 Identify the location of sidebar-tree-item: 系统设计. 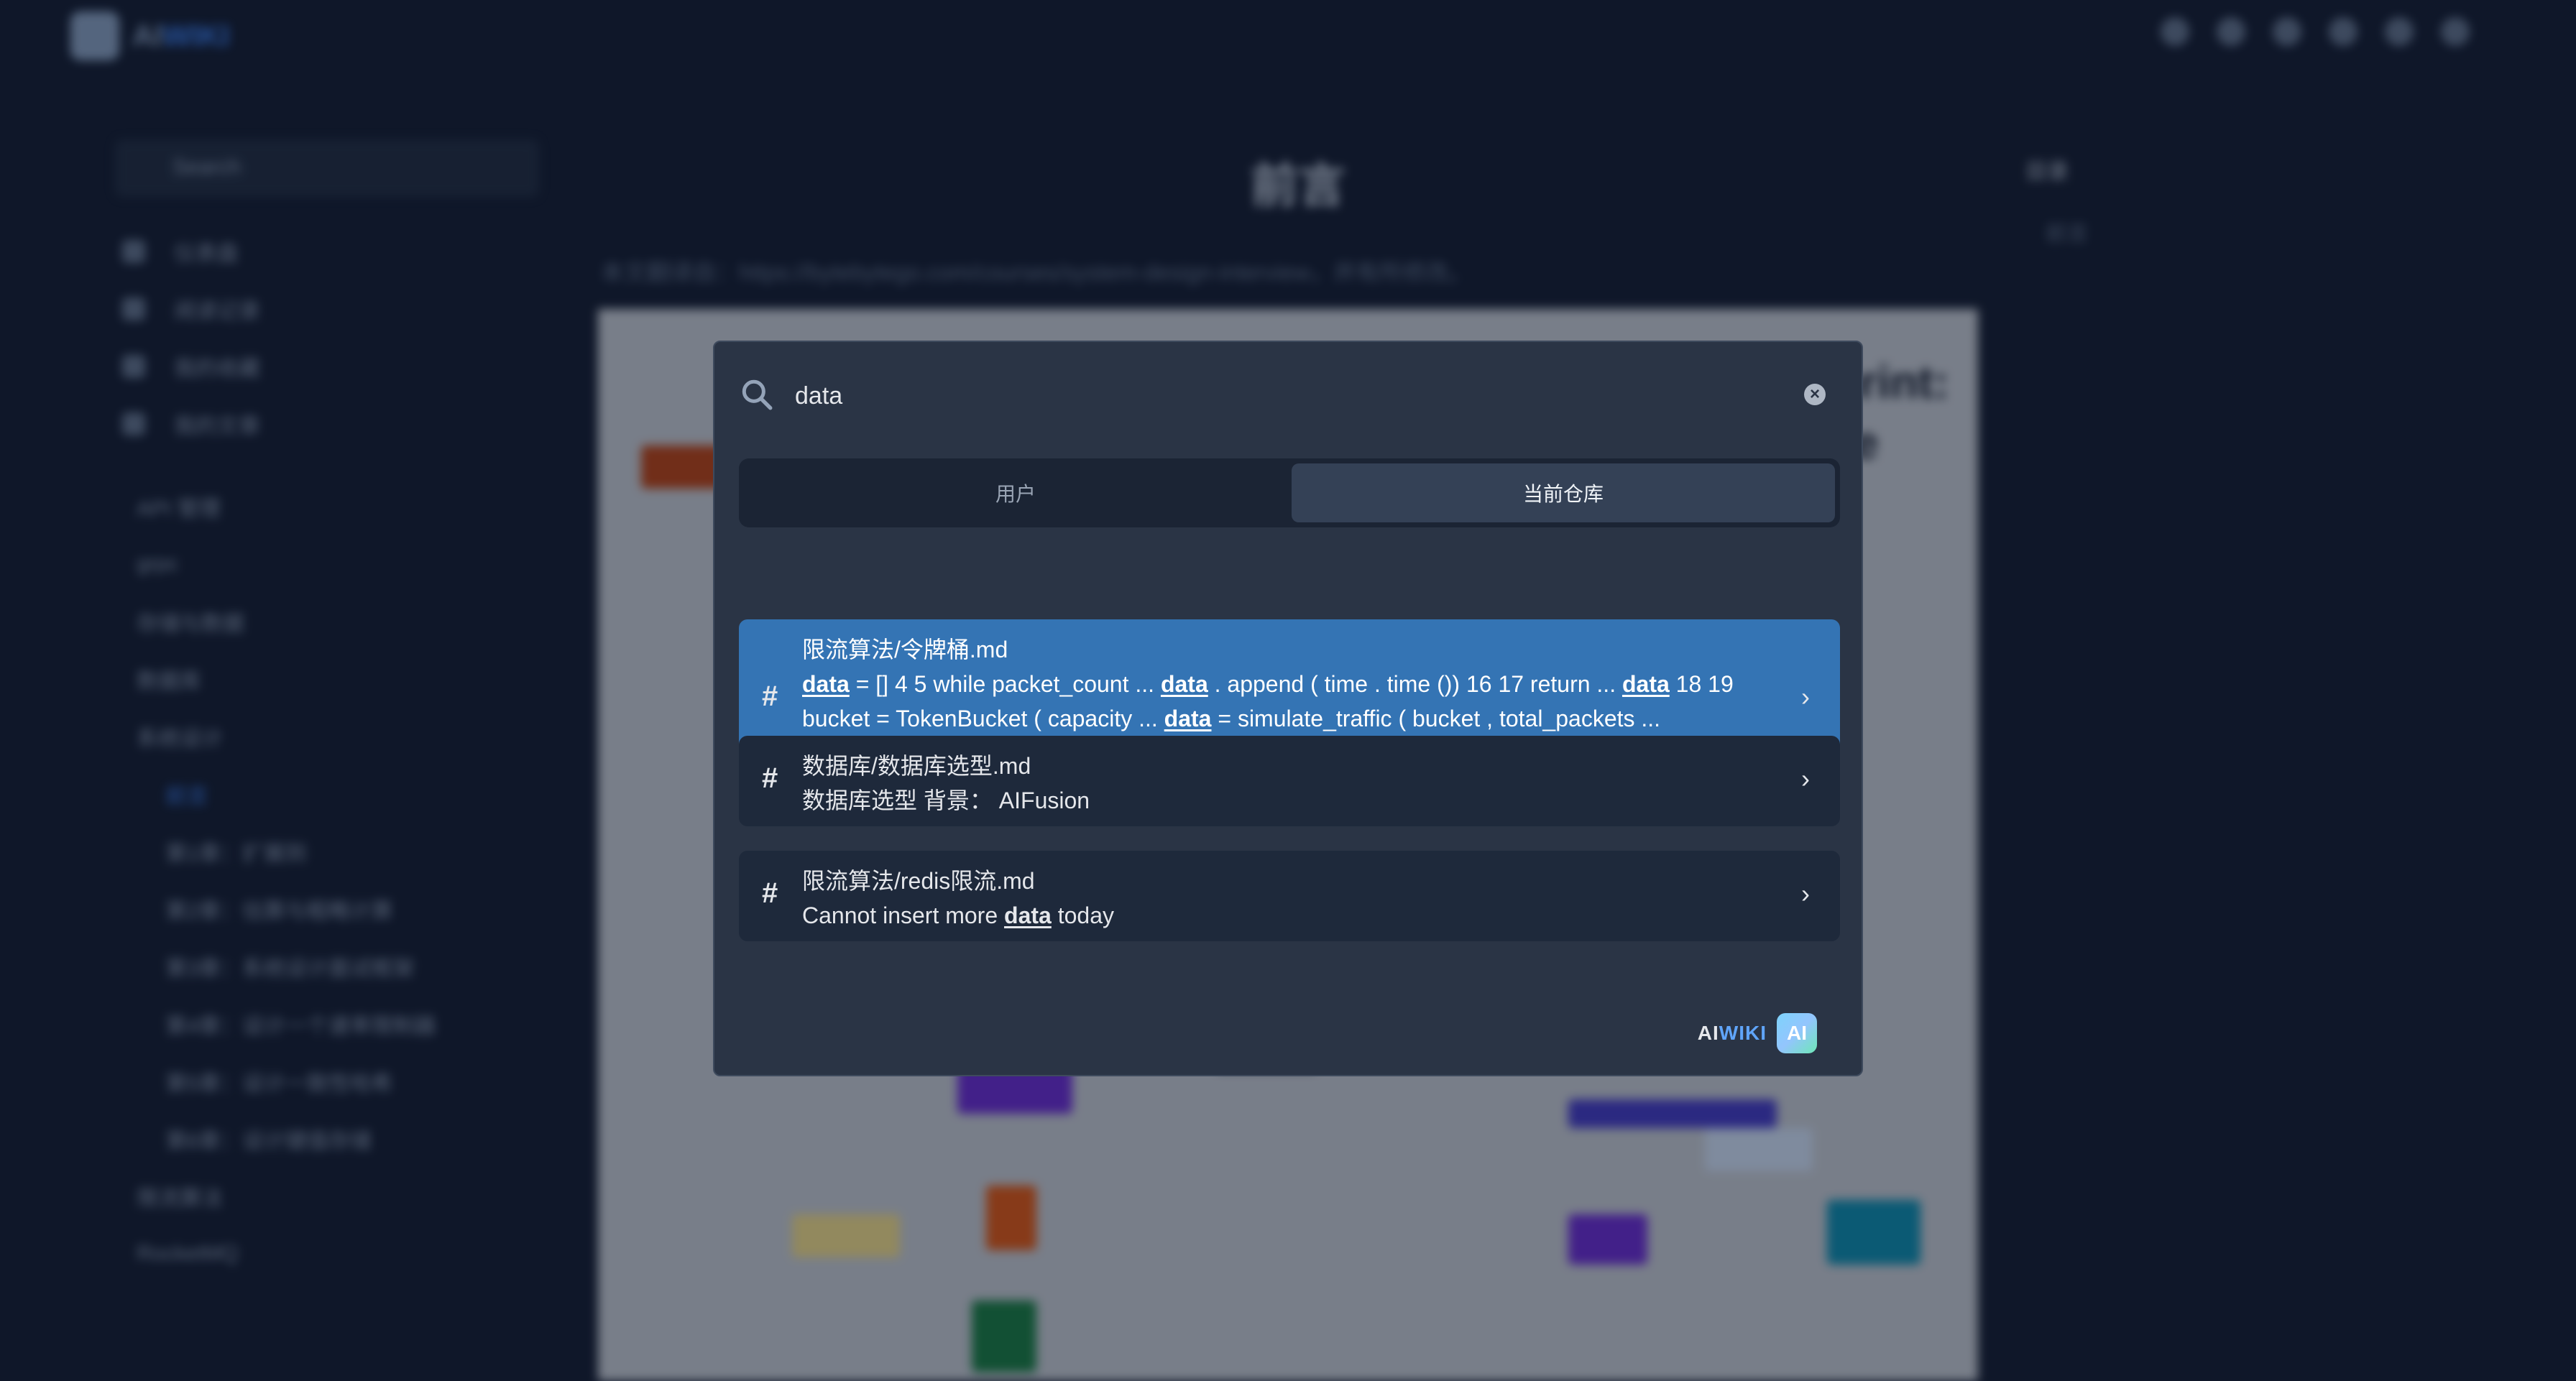
(338, 736).